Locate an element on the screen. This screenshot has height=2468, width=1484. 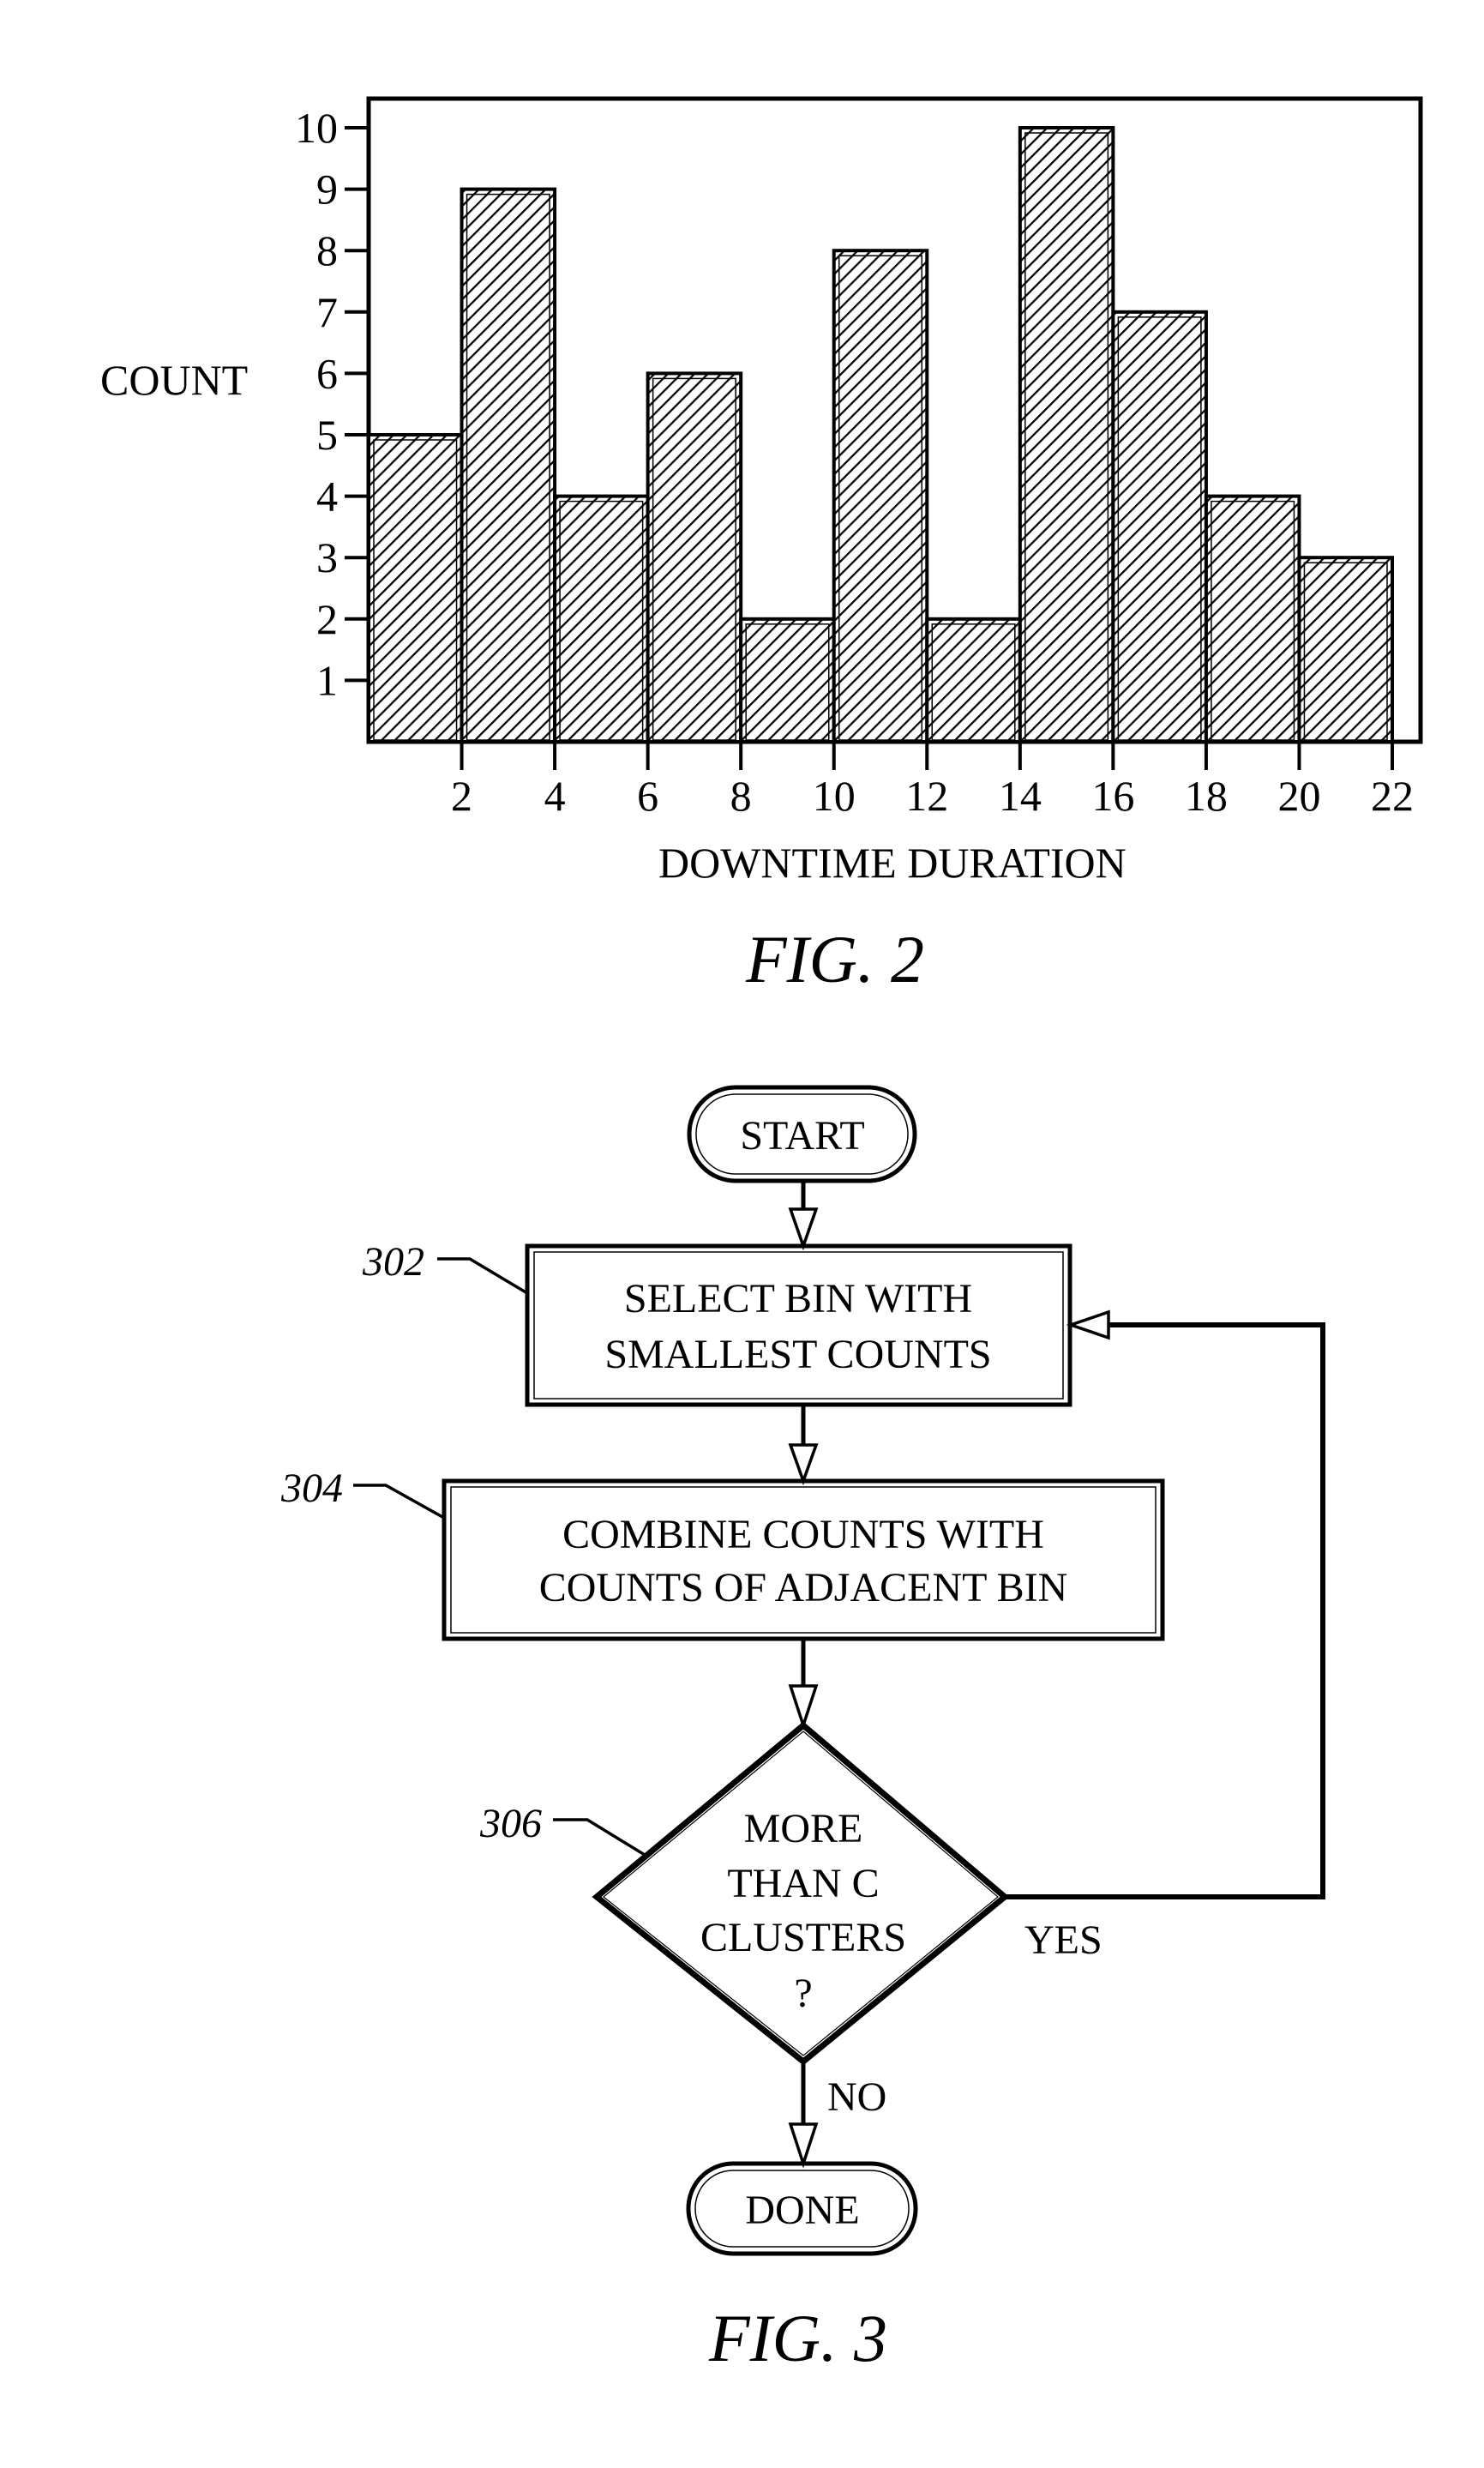
ref-label-302: 302 is located at coordinates (393, 1262).